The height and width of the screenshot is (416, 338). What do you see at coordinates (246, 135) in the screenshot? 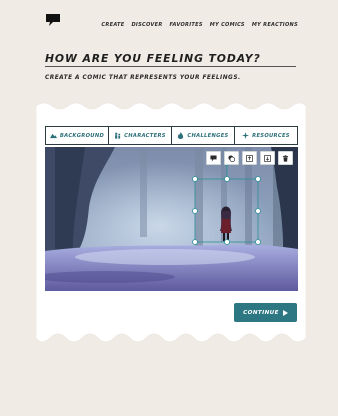
I see `sparkle-icon` at bounding box center [246, 135].